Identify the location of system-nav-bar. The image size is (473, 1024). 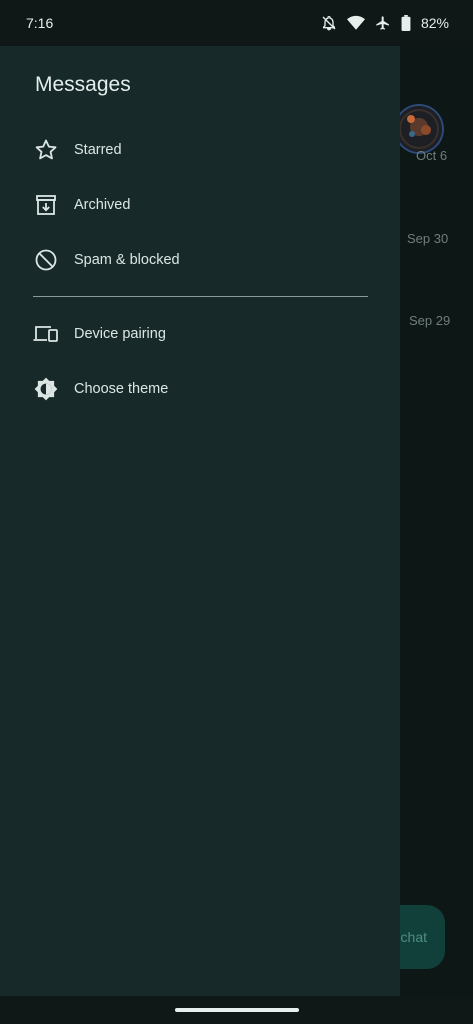
(236, 1010).